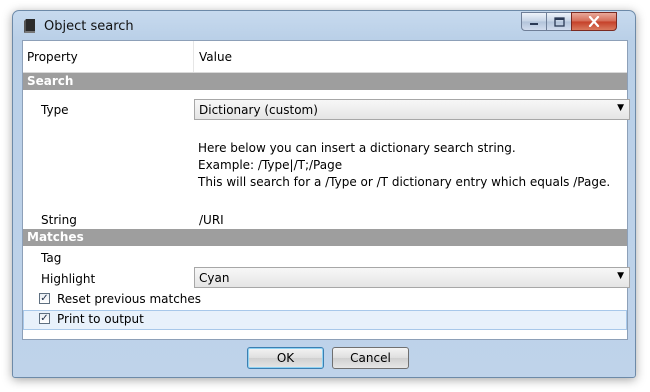 This screenshot has width=650, height=392. What do you see at coordinates (44, 298) in the screenshot?
I see `reset-previous-matches-checkbox: ✓` at bounding box center [44, 298].